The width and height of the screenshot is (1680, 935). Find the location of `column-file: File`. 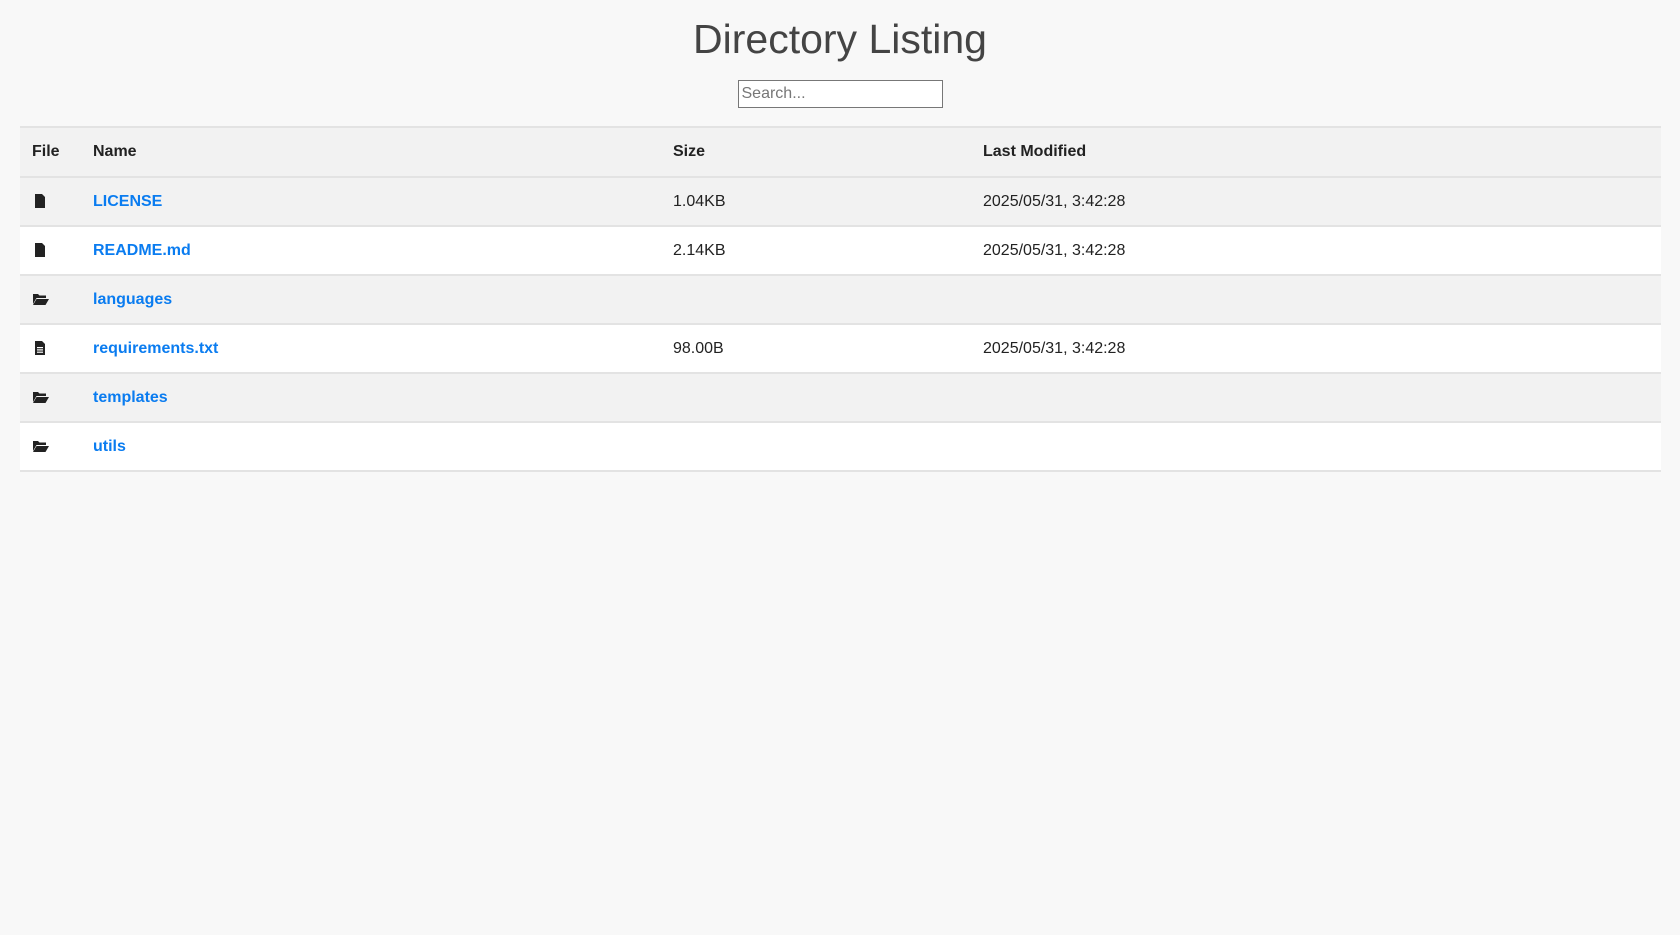

column-file: File is located at coordinates (56, 152).